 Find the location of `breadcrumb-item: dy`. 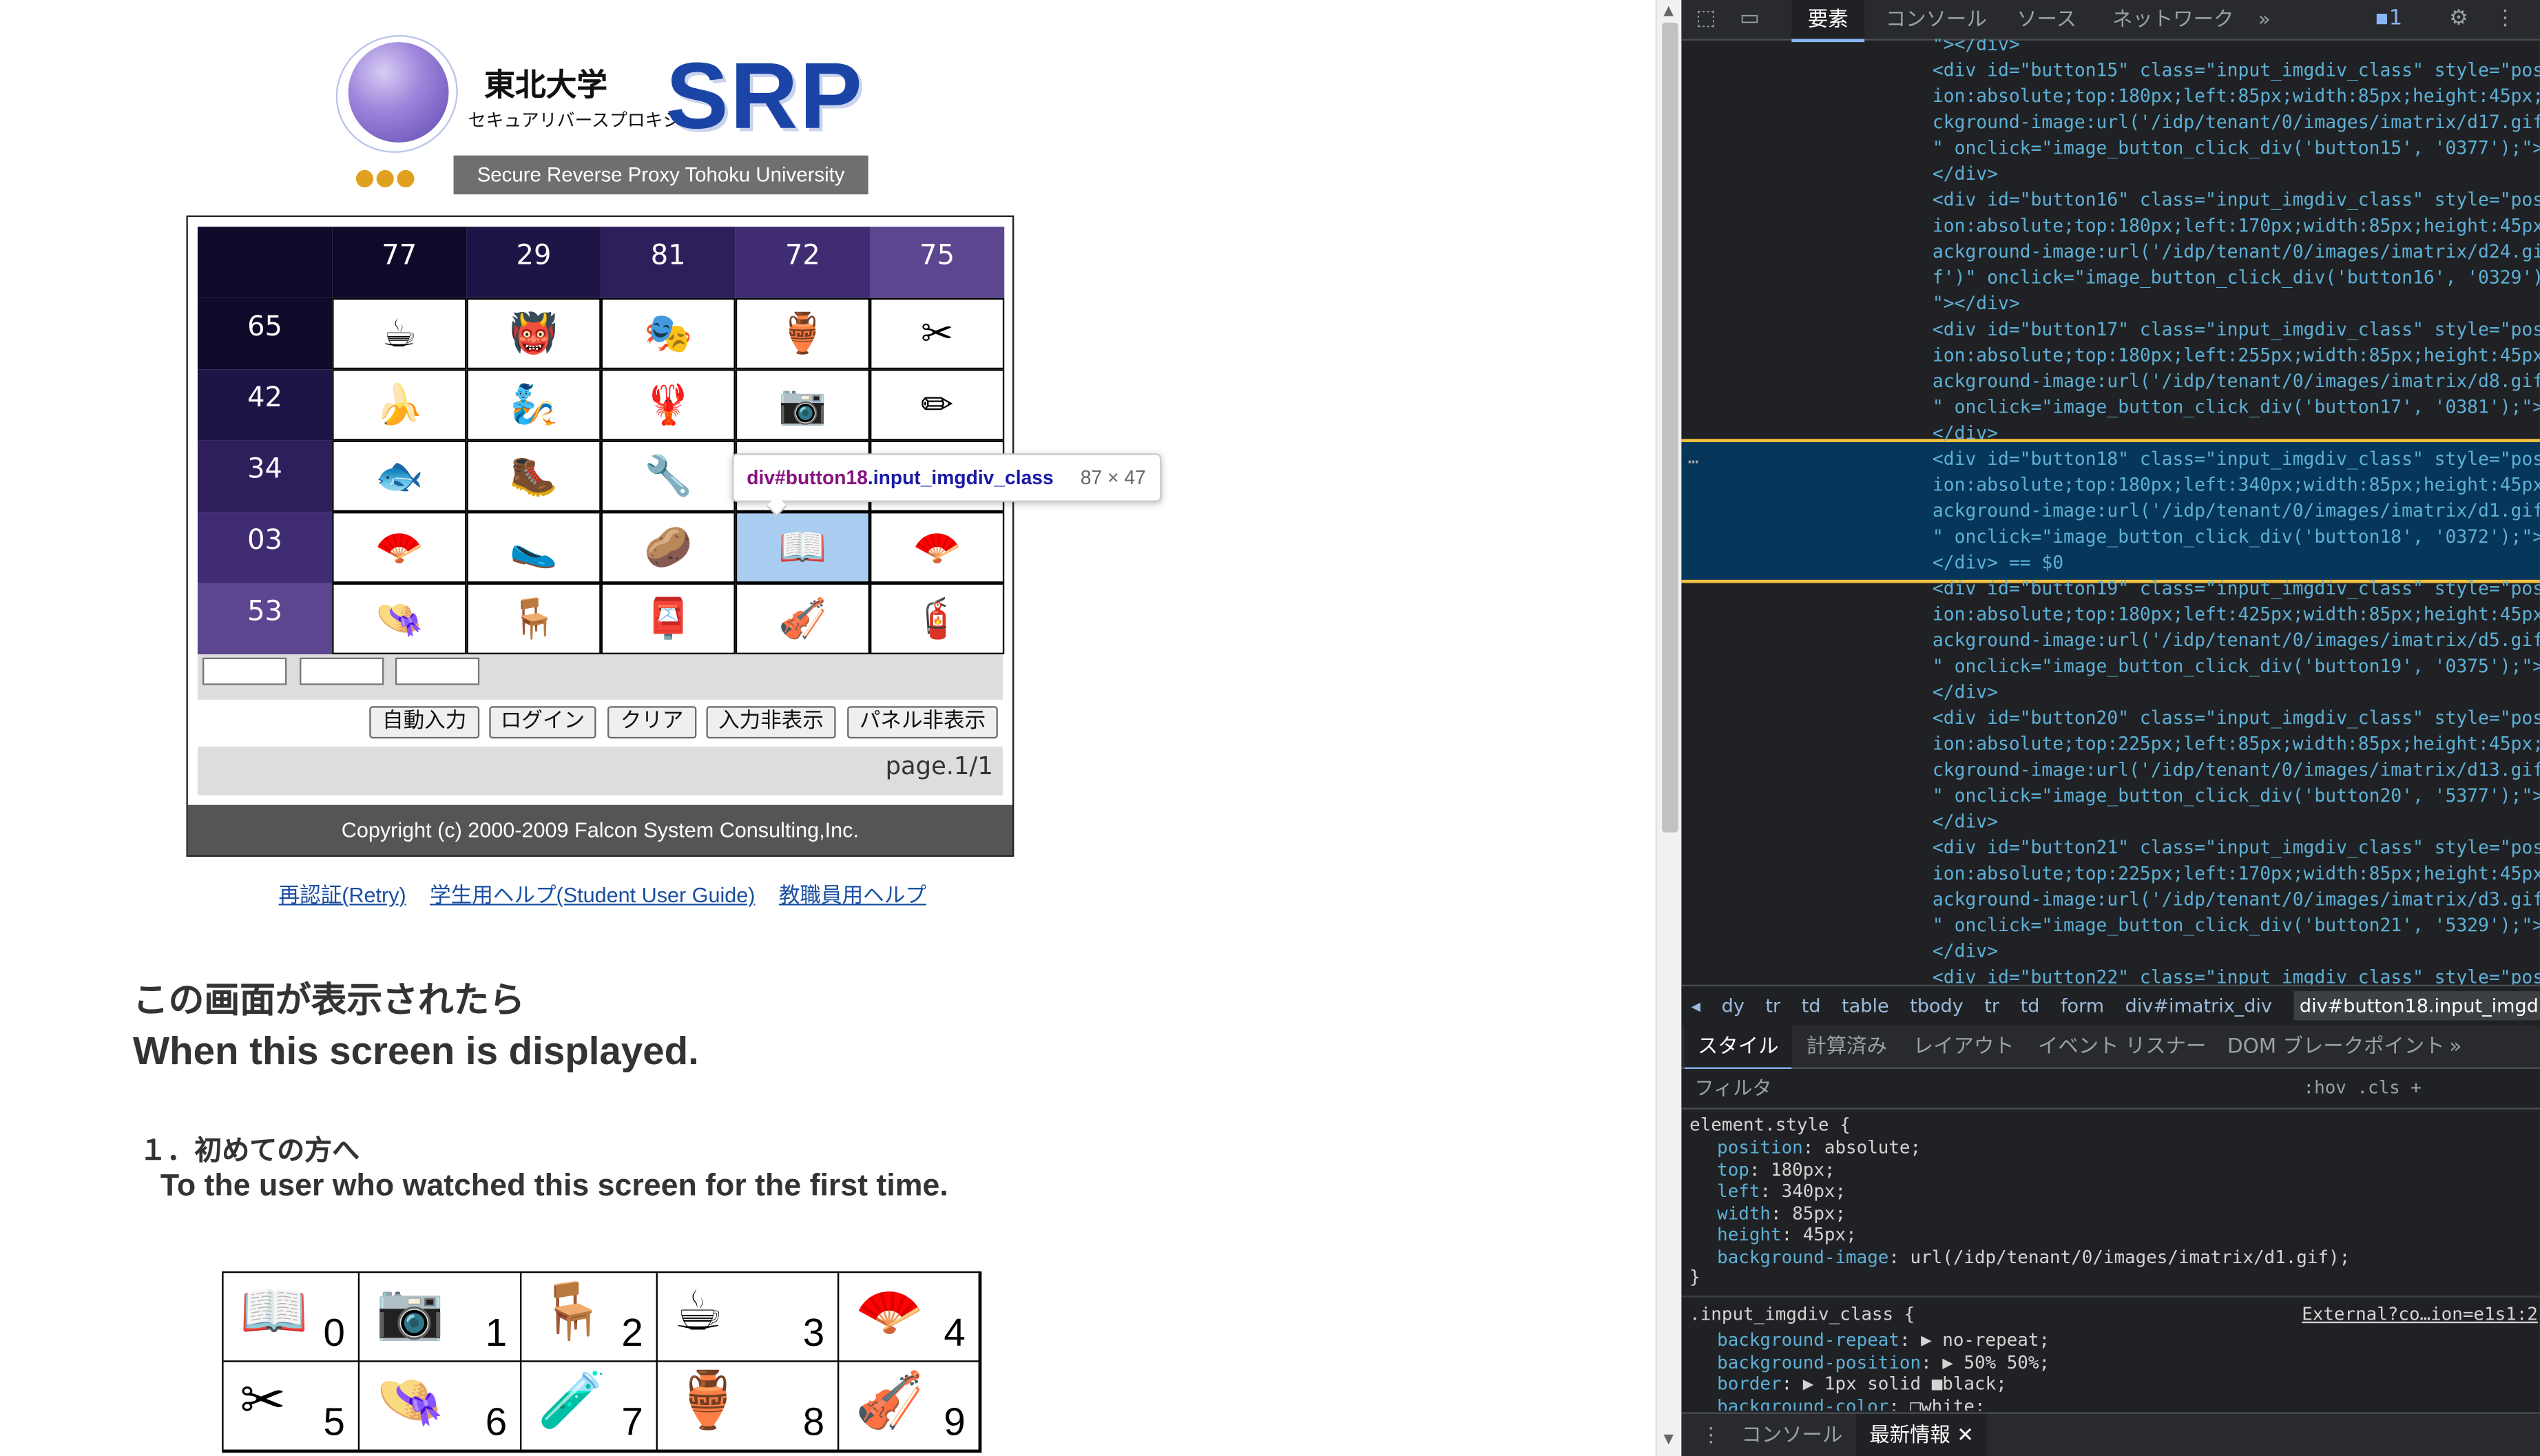

breadcrumb-item: dy is located at coordinates (1733, 1006).